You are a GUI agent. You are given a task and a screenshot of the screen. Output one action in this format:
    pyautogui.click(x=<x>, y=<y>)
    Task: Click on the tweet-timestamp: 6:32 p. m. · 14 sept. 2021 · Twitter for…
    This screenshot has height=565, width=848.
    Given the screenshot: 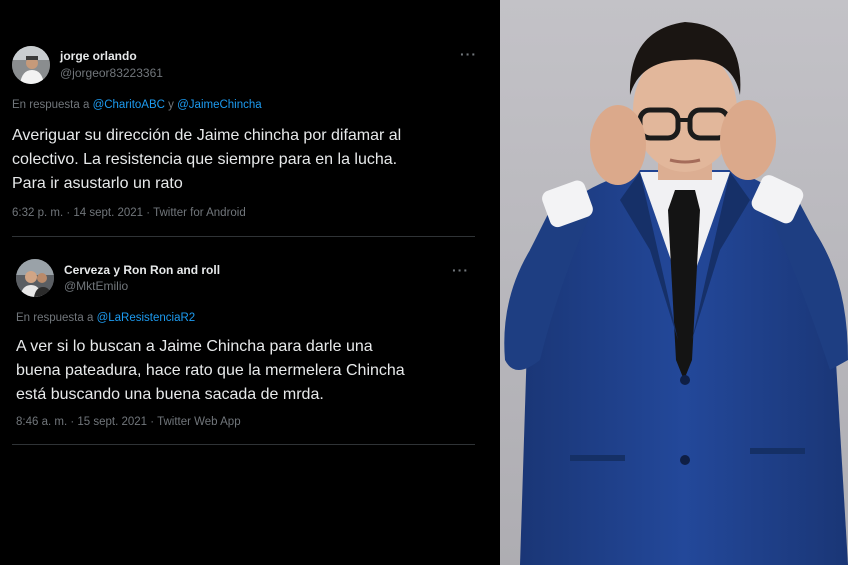 What is the action you would take?
    pyautogui.click(x=129, y=213)
    